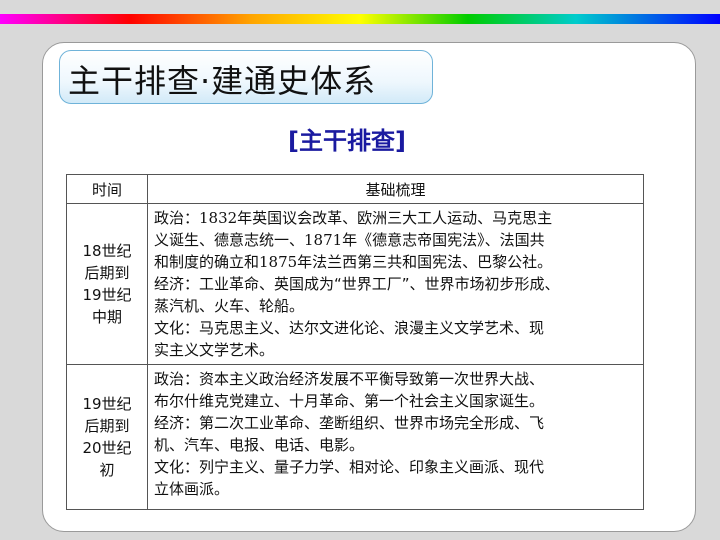 The image size is (720, 540). I want to click on summary-line: 政治：资本主义政治经济发展不平衡导致第一次世界大战、, so click(349, 379).